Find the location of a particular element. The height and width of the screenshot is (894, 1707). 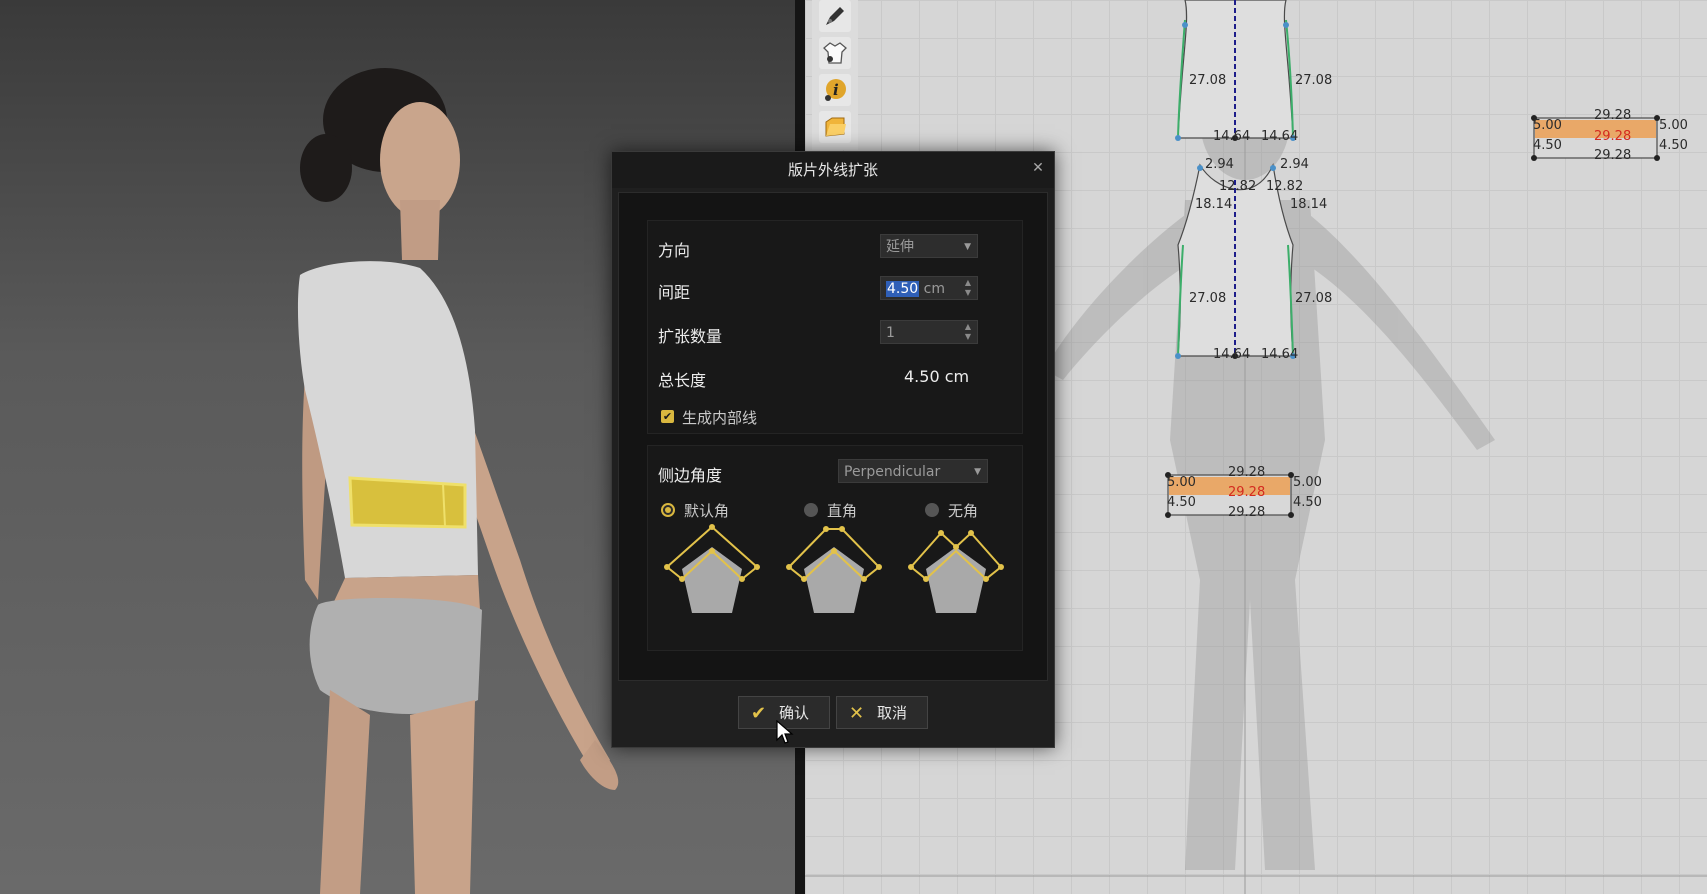

total-length-value: 4.50 cm is located at coordinates (937, 376).